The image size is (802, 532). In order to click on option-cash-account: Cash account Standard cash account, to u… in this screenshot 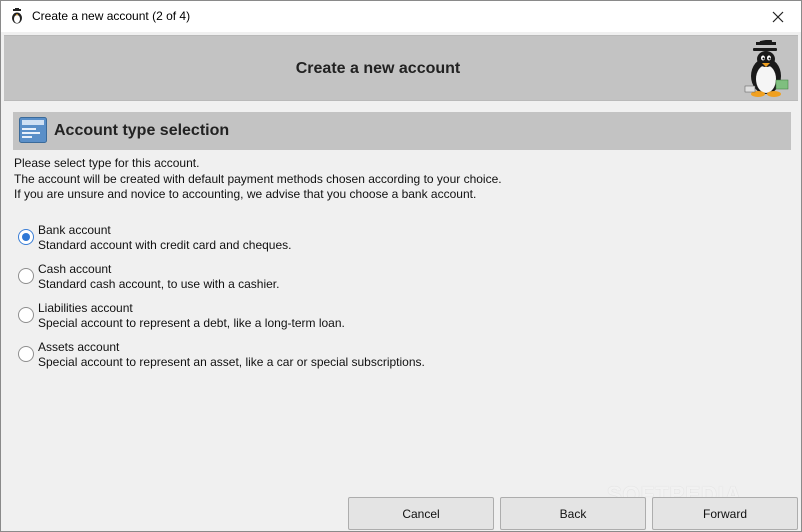, I will do `click(314, 279)`.